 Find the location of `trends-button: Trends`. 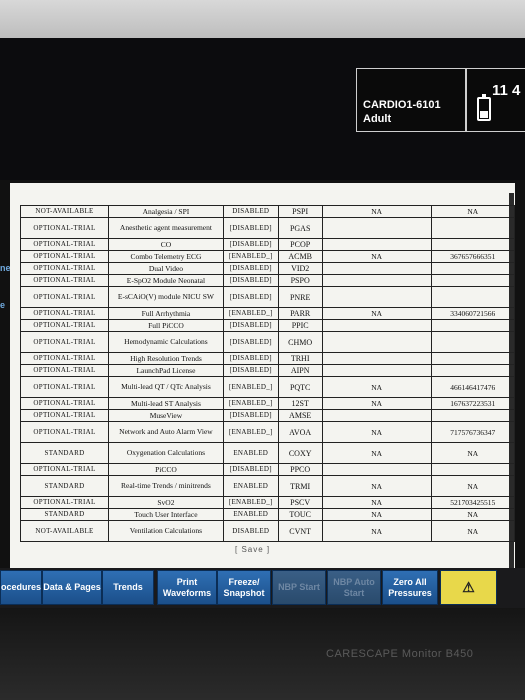

trends-button: Trends is located at coordinates (128, 587).